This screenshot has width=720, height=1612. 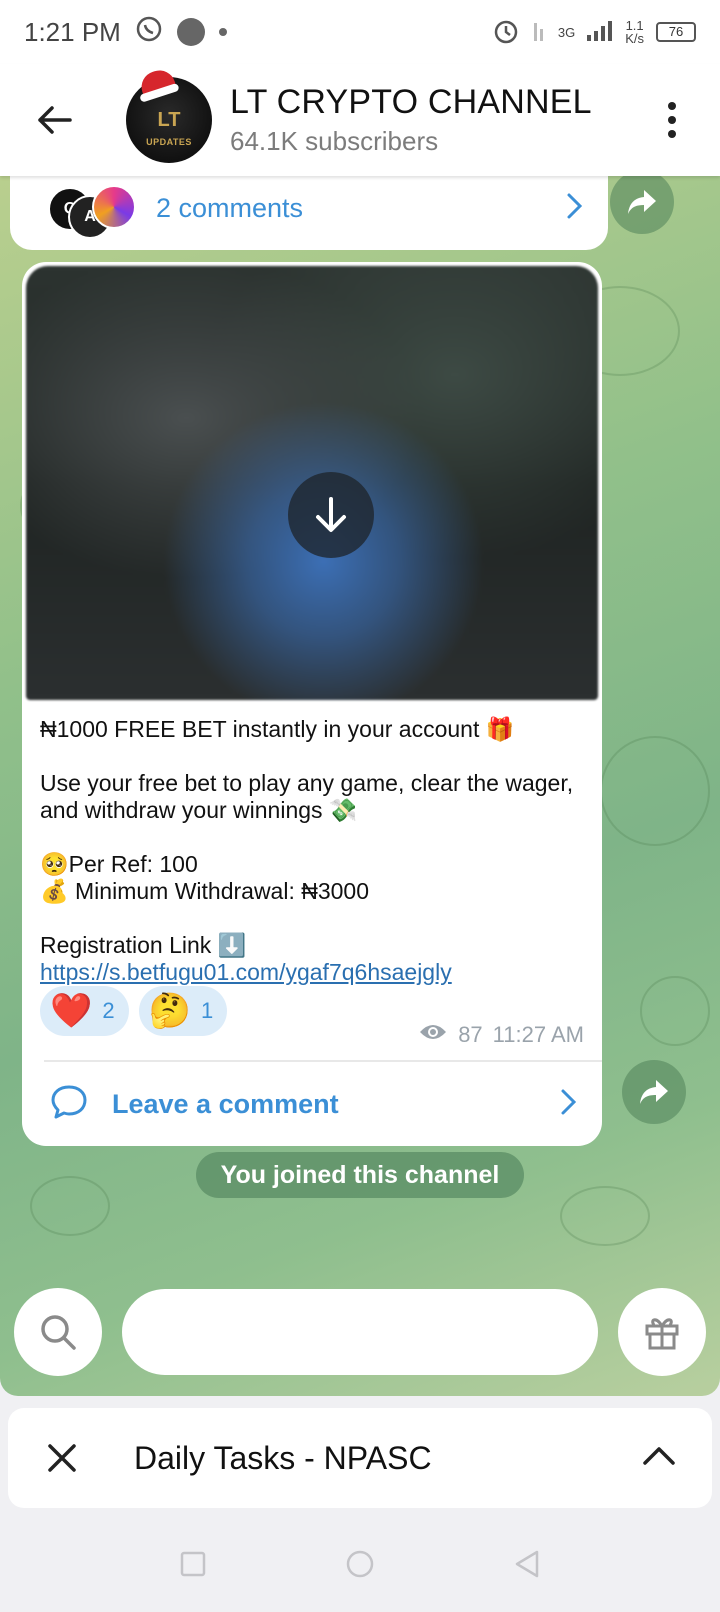 I want to click on mini-app-banner: Daily Tasks - NPASC, so click(x=360, y=1458).